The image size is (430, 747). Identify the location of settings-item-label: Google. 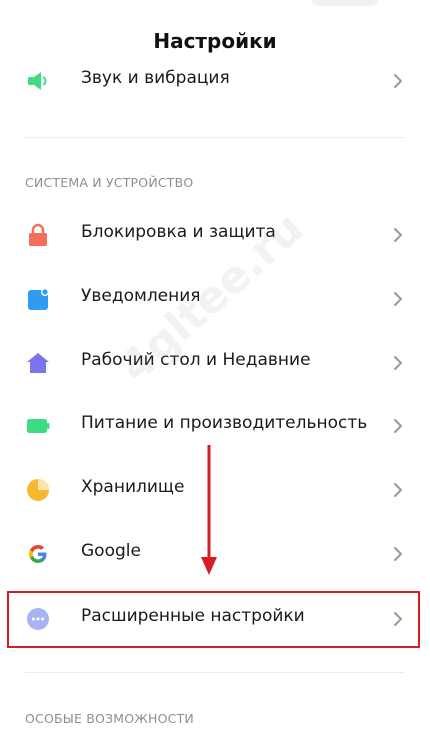
(111, 551).